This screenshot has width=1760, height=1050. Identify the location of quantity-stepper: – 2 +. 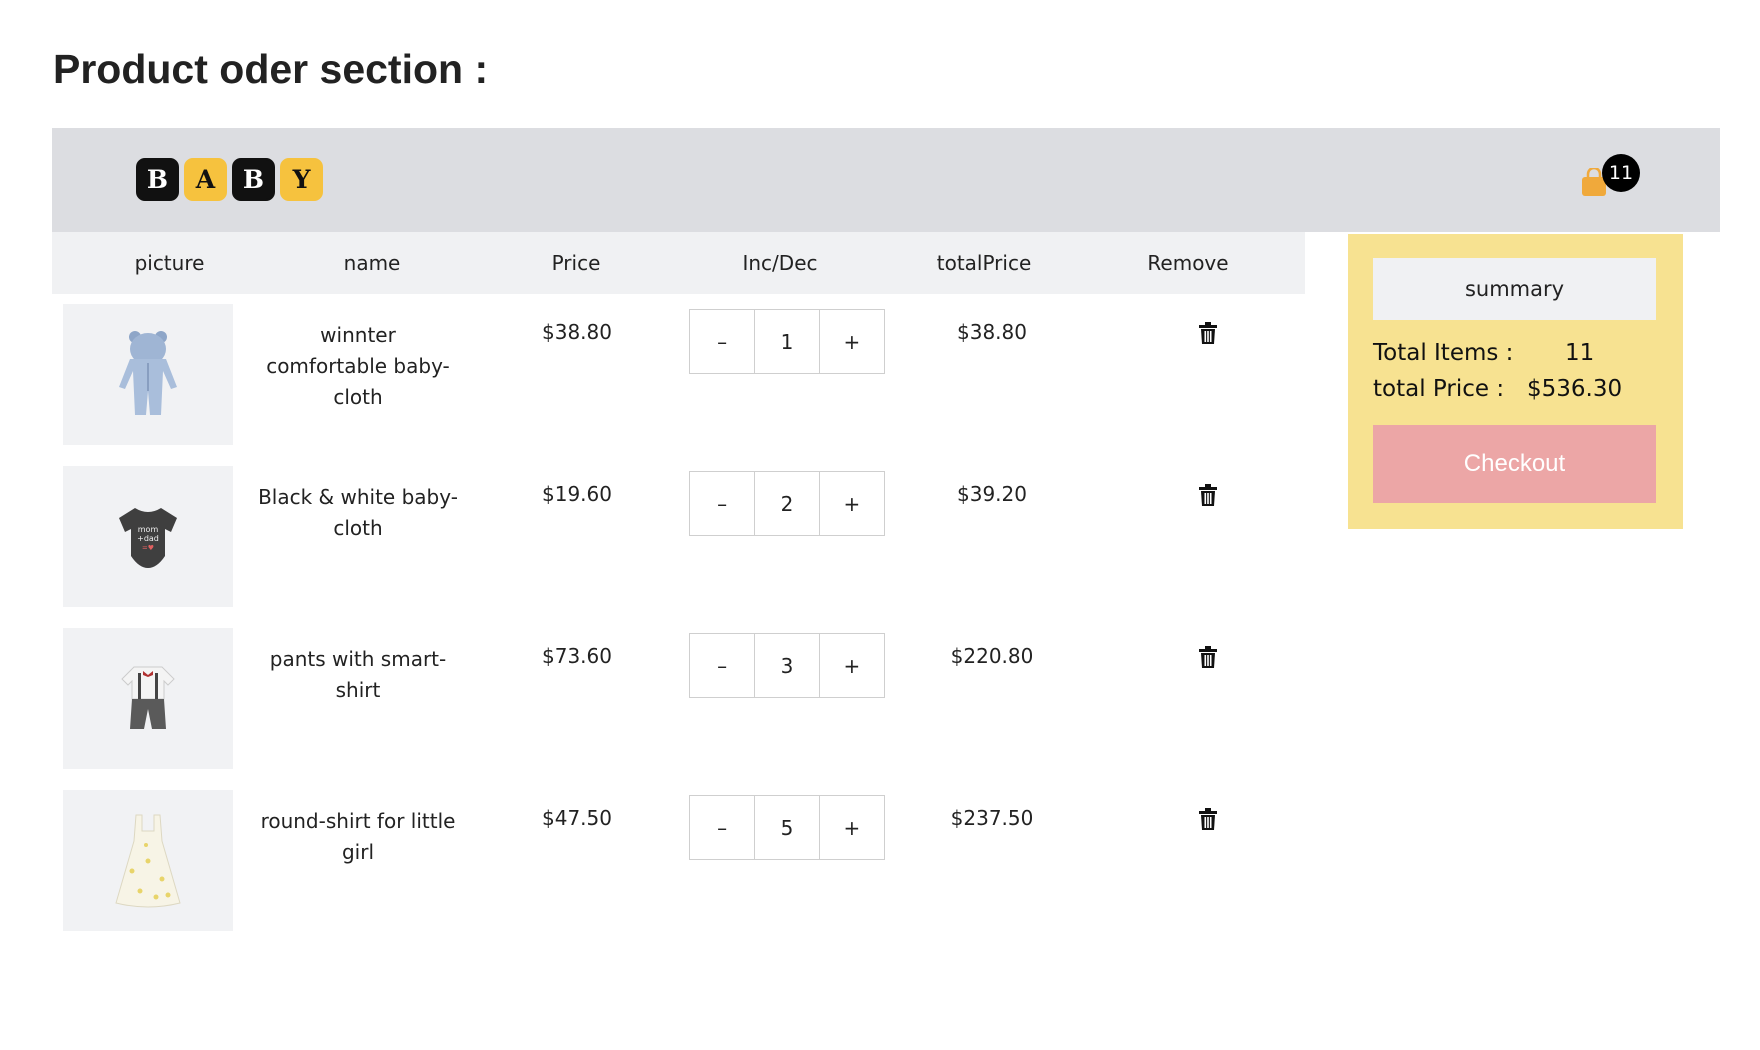
(787, 503).